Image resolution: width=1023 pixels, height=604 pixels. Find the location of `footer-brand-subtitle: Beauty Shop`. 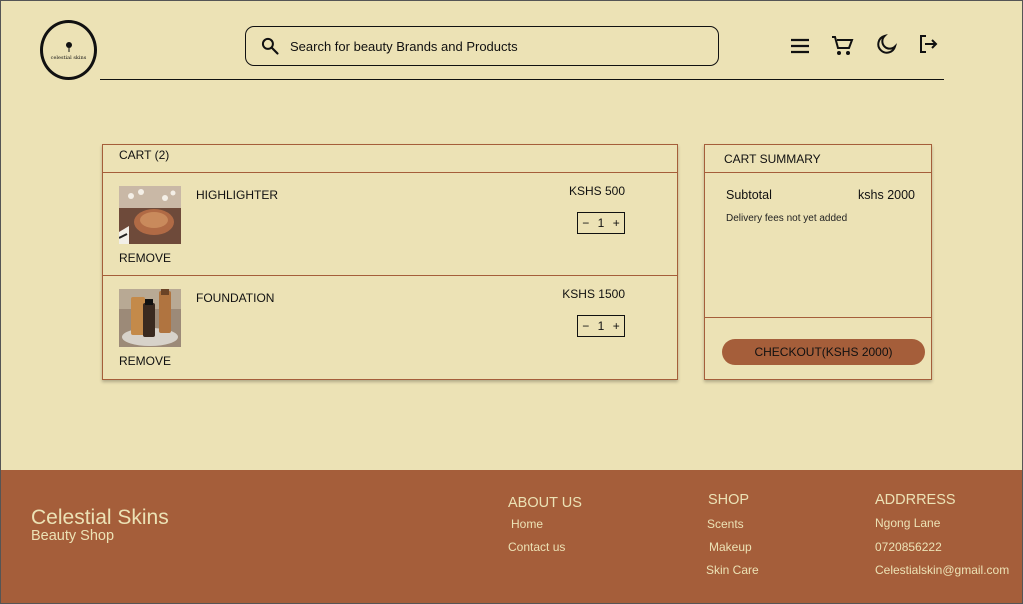

footer-brand-subtitle: Beauty Shop is located at coordinates (73, 536).